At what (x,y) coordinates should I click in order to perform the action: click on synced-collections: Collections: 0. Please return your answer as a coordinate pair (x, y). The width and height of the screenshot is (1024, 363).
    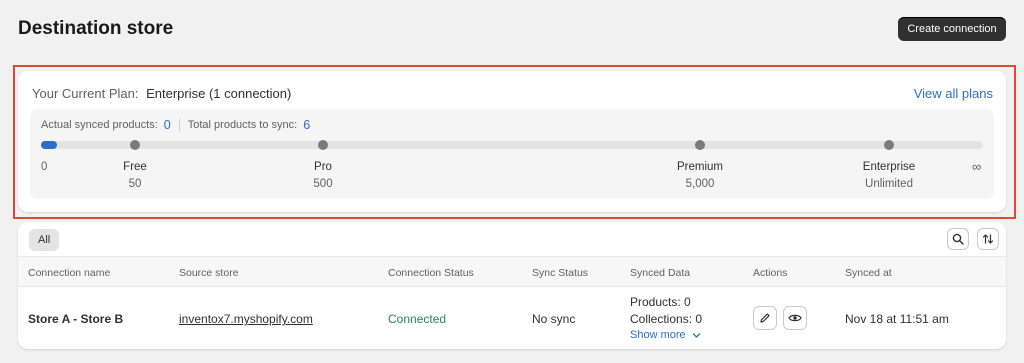
    Looking at the image, I should click on (666, 319).